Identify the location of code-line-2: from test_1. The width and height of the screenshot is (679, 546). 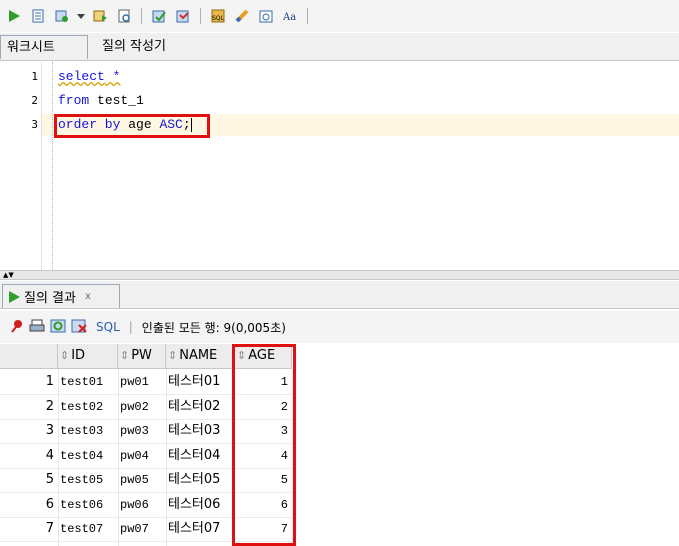
(101, 101).